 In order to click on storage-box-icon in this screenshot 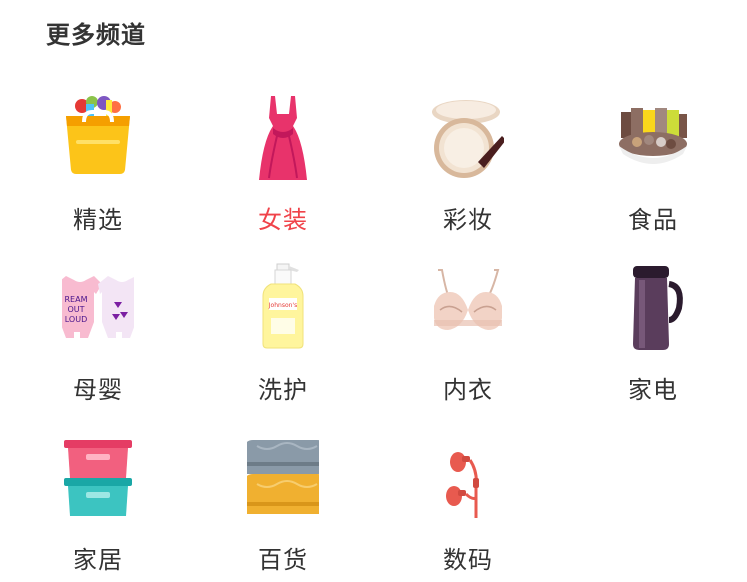, I will do `click(98, 478)`.